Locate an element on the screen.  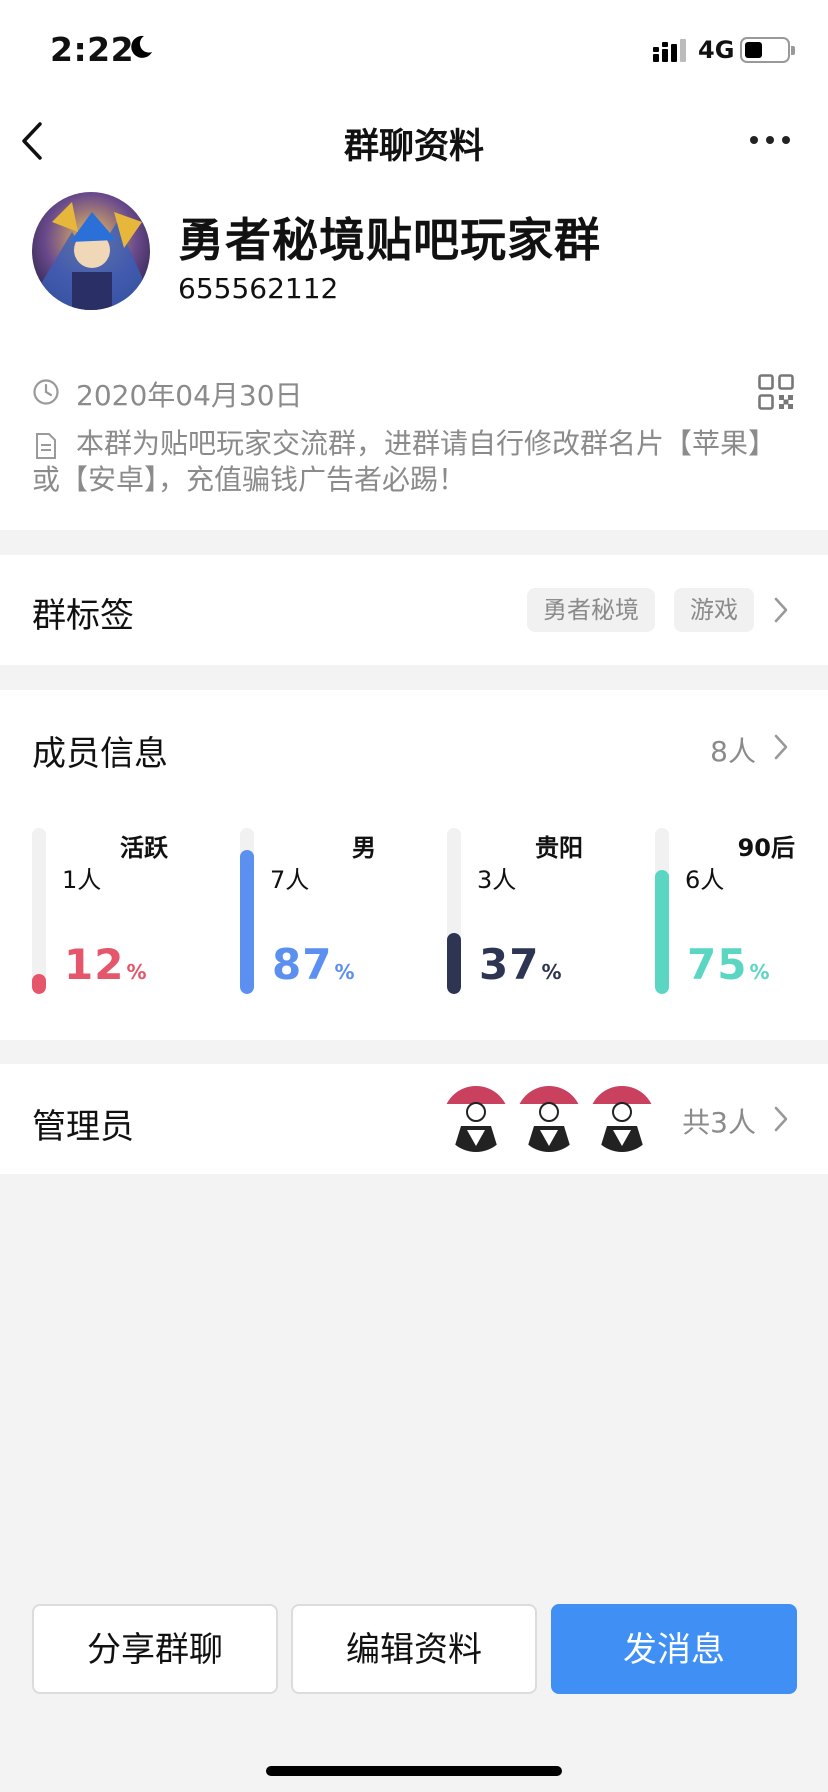
moon-icon is located at coordinates (141, 46).